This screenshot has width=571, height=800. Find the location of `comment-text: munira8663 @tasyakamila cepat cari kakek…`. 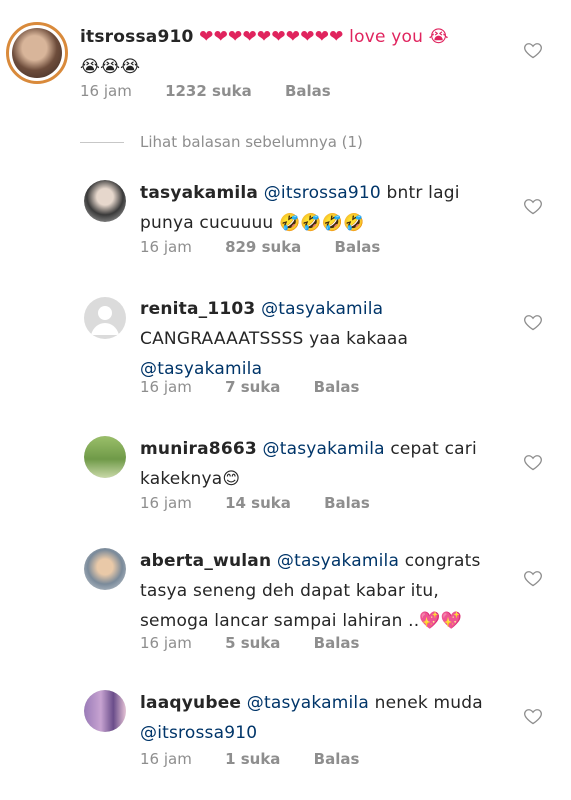

comment-text: munira8663 @tasyakamila cepat cari kakek… is located at coordinates (320, 464).